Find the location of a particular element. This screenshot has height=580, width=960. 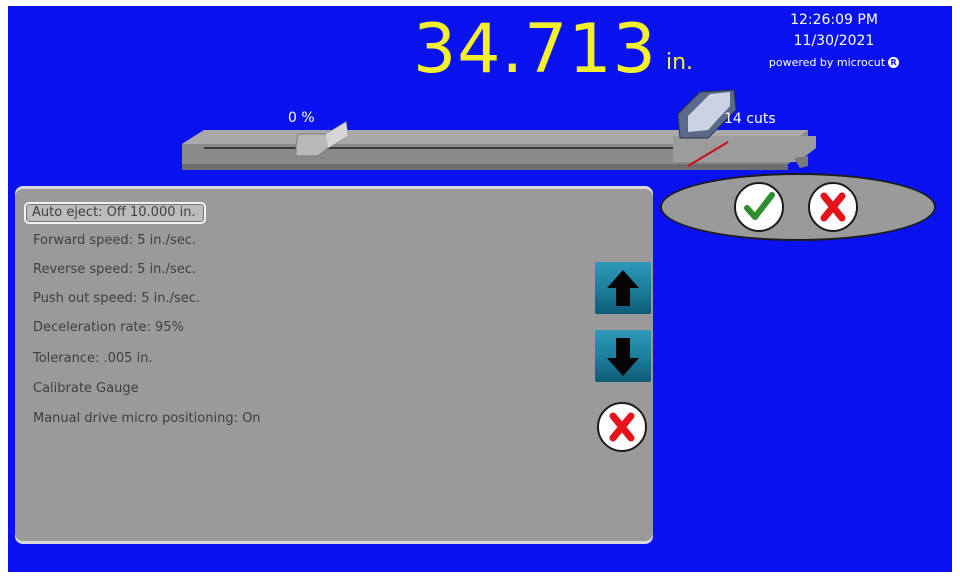

brand-line: powered by microcut R is located at coordinates (834, 62).